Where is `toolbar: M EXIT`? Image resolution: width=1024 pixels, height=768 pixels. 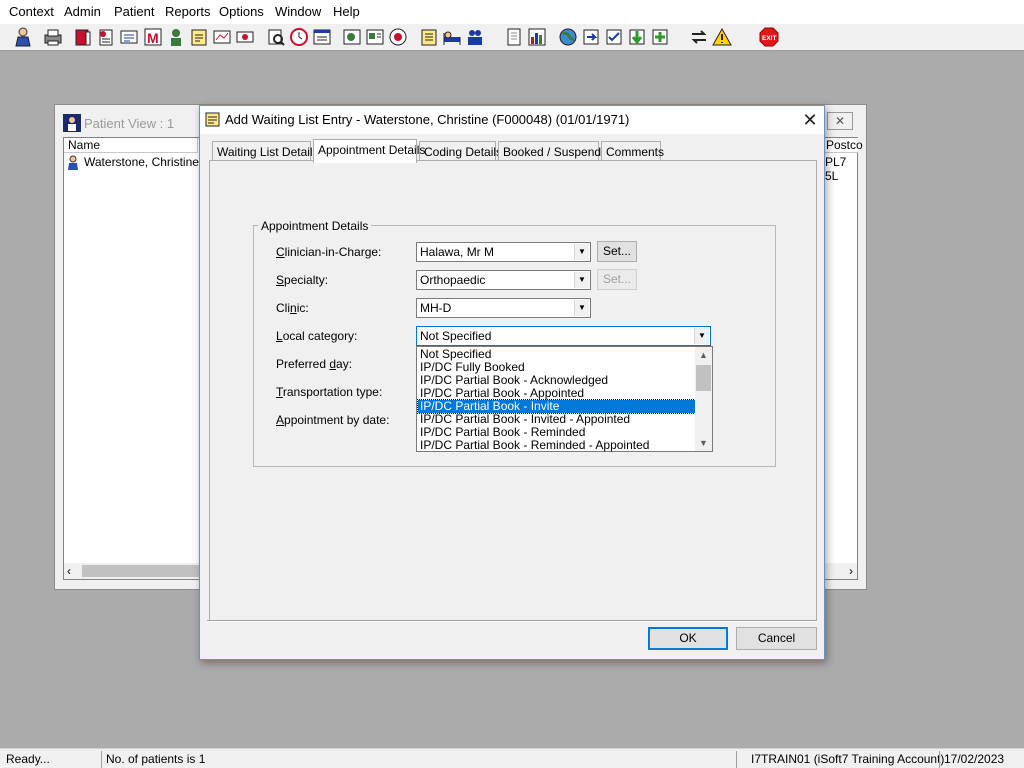 toolbar: M EXIT is located at coordinates (512, 37).